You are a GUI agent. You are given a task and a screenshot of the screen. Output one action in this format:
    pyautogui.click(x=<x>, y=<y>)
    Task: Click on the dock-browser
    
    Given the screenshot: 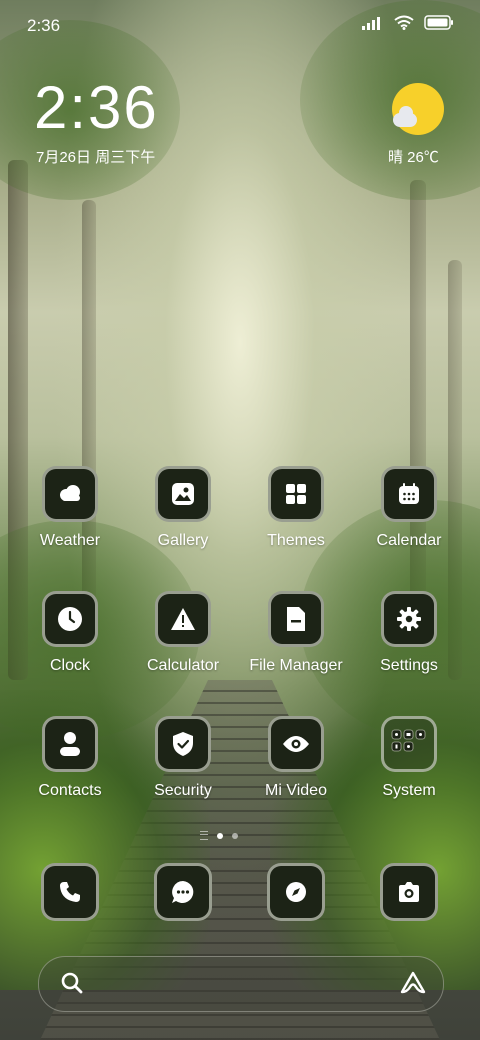 What is the action you would take?
    pyautogui.click(x=296, y=892)
    